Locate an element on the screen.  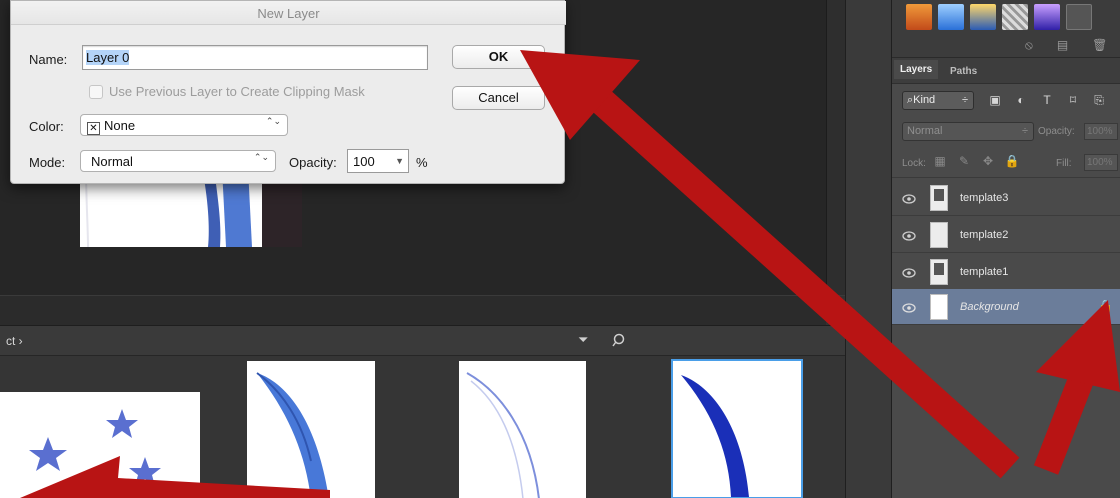
layer-lock-icon: 🔒 is located at coordinates (1105, 306).